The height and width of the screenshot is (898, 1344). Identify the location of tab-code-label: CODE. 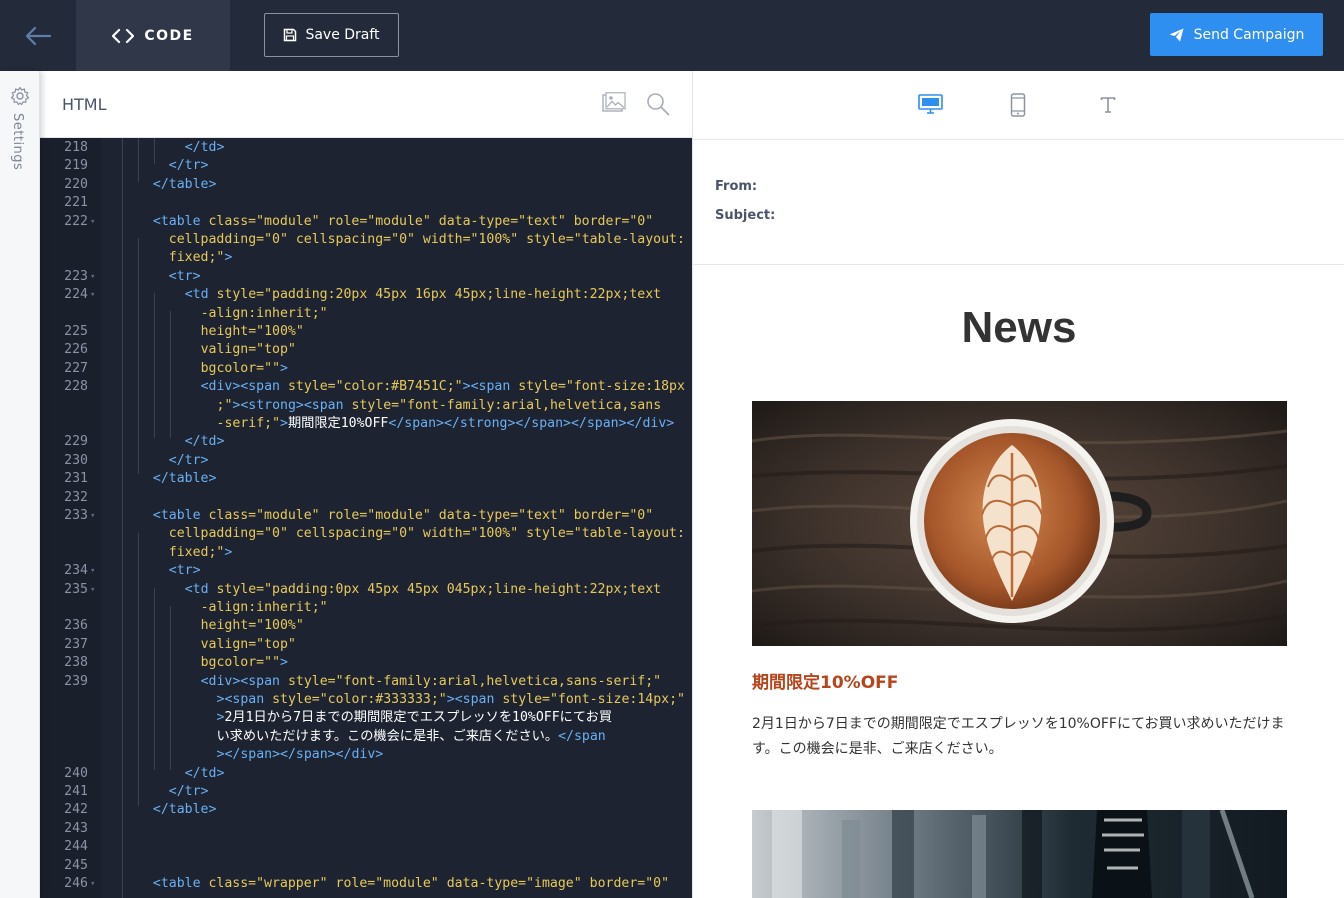
(169, 35).